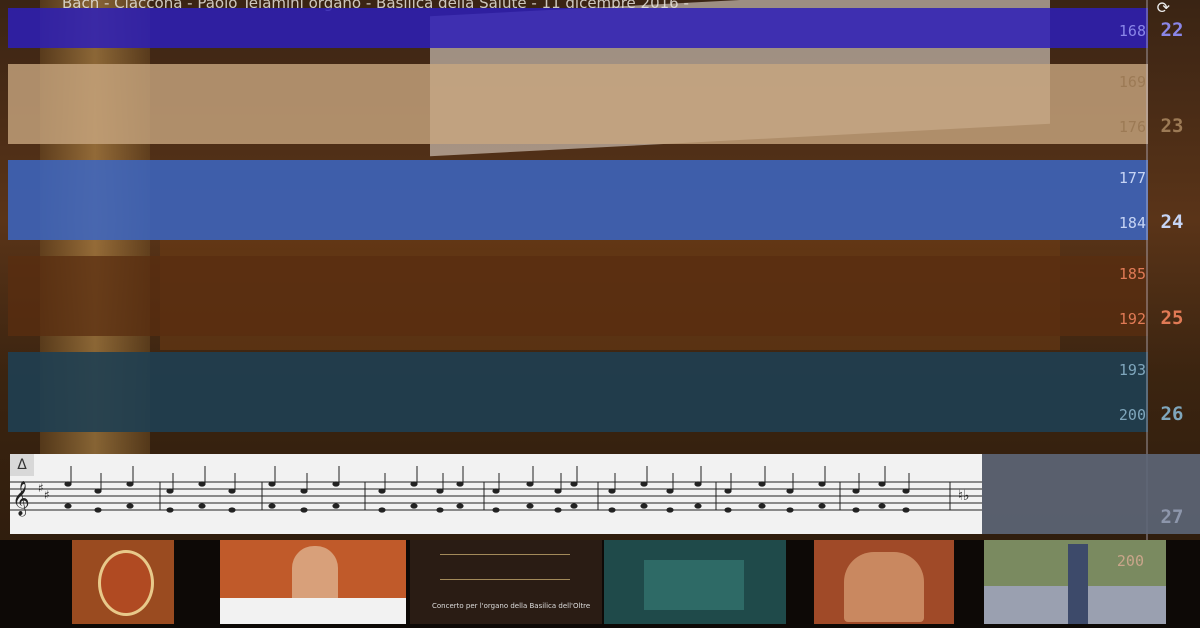  I want to click on thumb-conference, so click(313, 582).